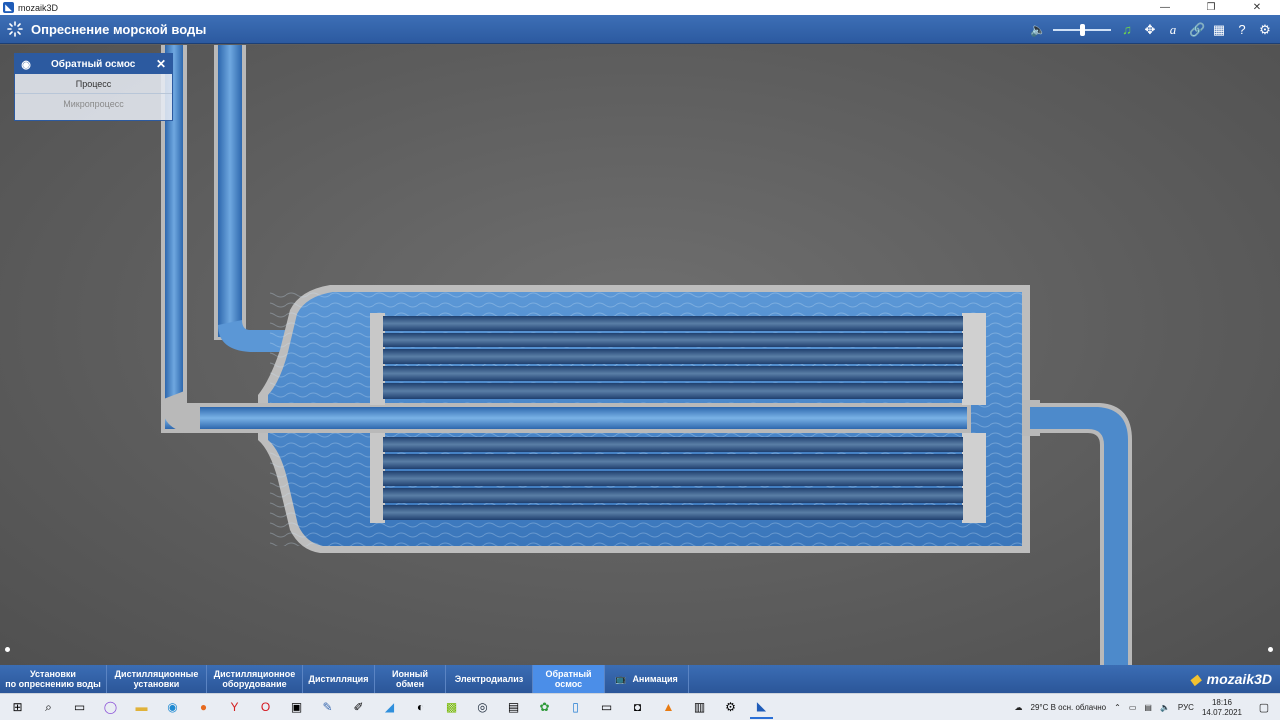 Image resolution: width=1280 pixels, height=720 pixels. I want to click on tray-overflow-icon: ⌃, so click(1117, 707).